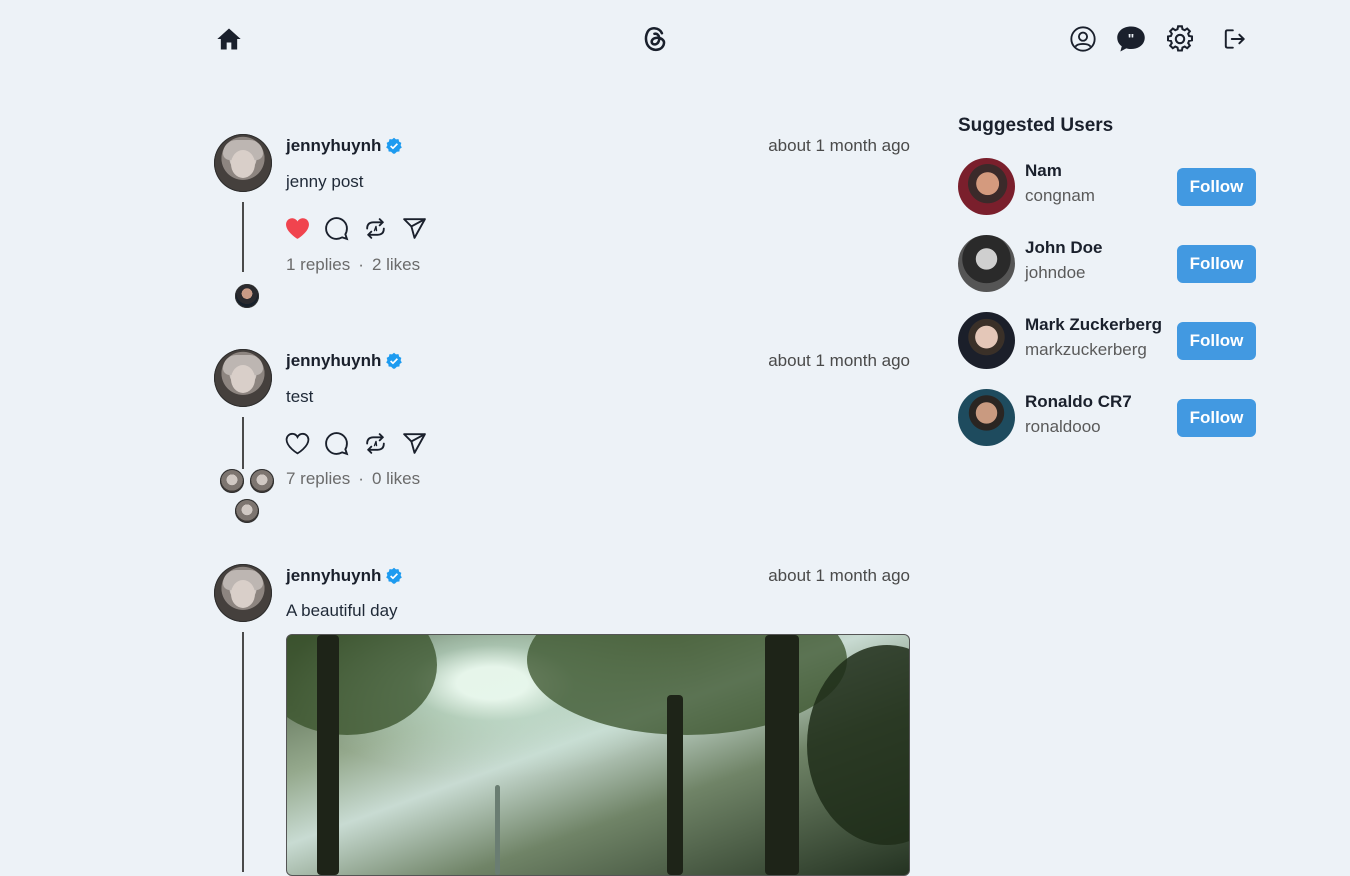  I want to click on user-circle-icon, so click(1083, 39).